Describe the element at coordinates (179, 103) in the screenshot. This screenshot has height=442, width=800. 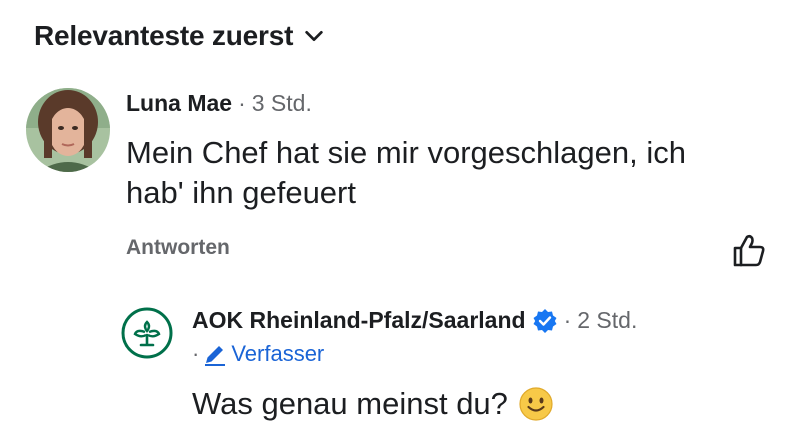
I see `comment-author: Luna Mae` at that location.